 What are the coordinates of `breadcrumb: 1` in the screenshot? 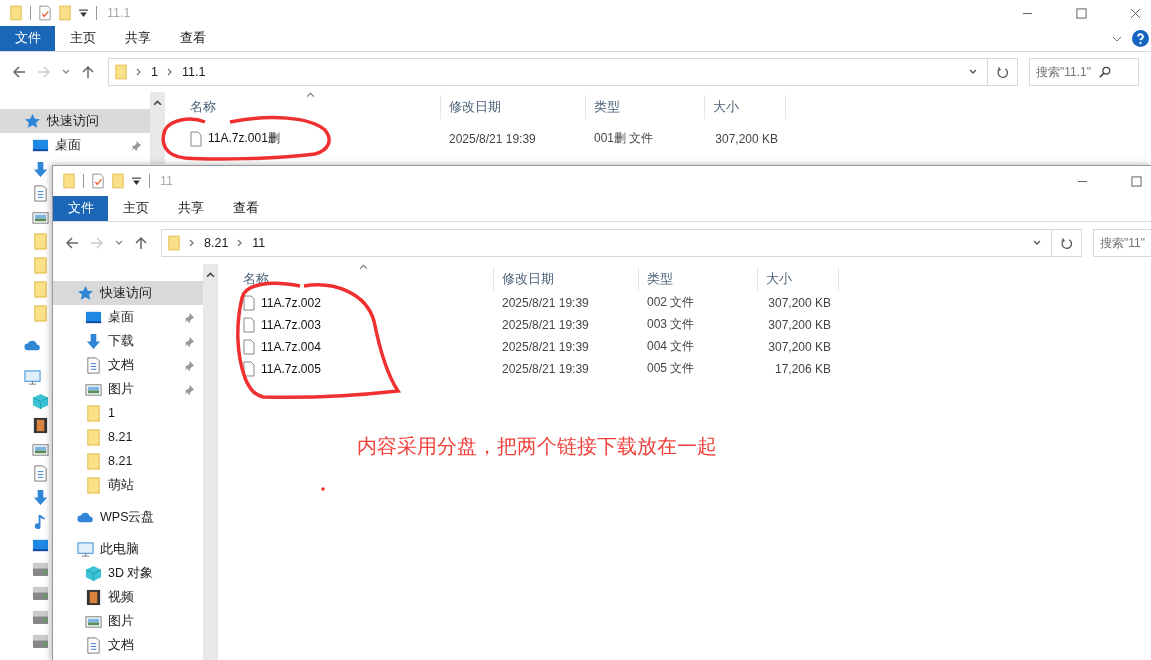 It's located at (154, 72).